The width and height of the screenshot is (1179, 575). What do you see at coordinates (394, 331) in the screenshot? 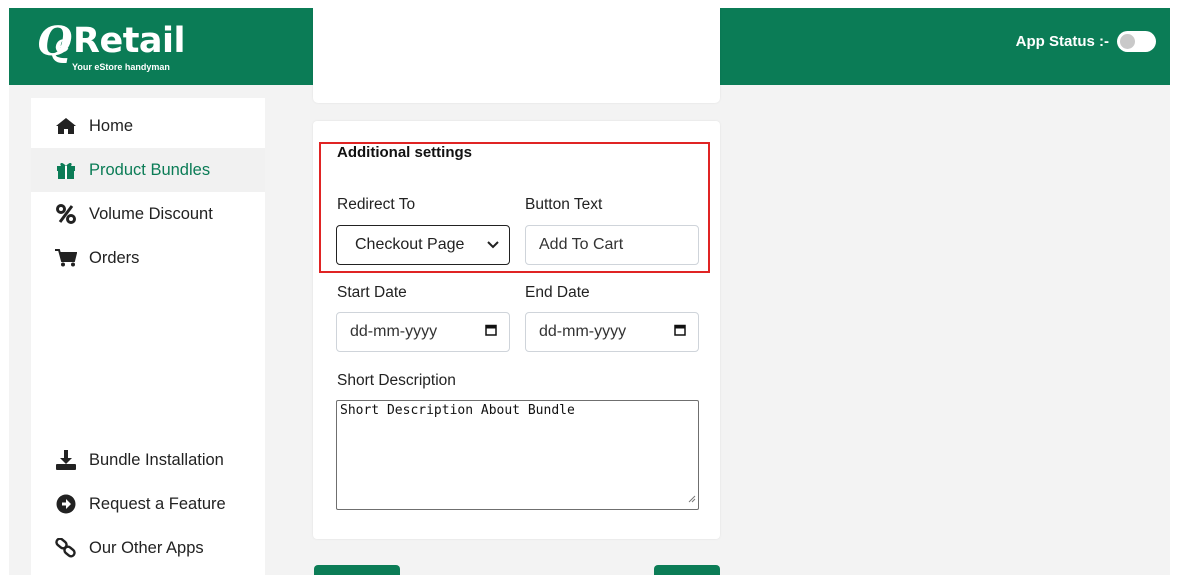
I see `start-date-placeholder: dd-mm-yyyy` at bounding box center [394, 331].